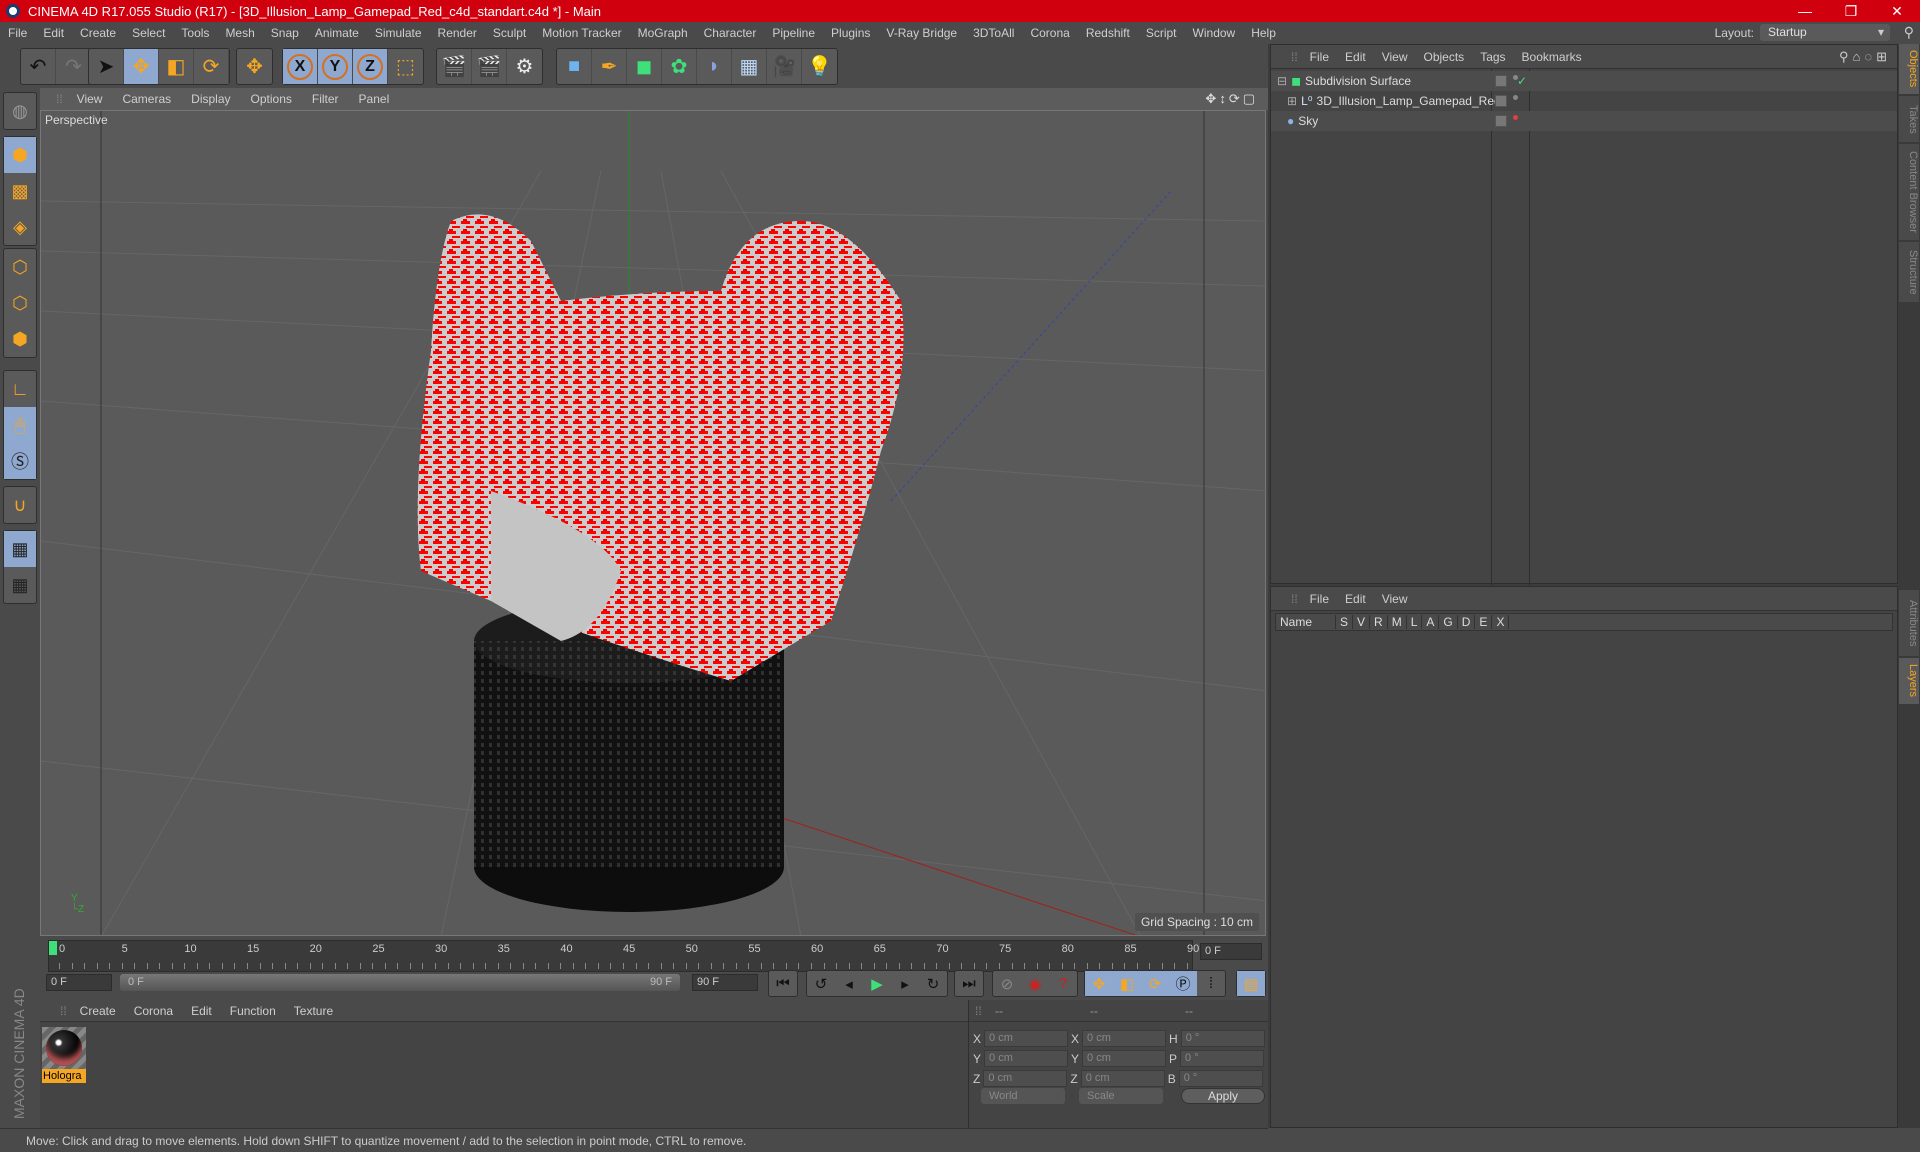  I want to click on timeline-ruler: 0 5 10 15 20 25 30 35 40 45 50 55 60 65 70 75 80 85 90, so click(623, 956).